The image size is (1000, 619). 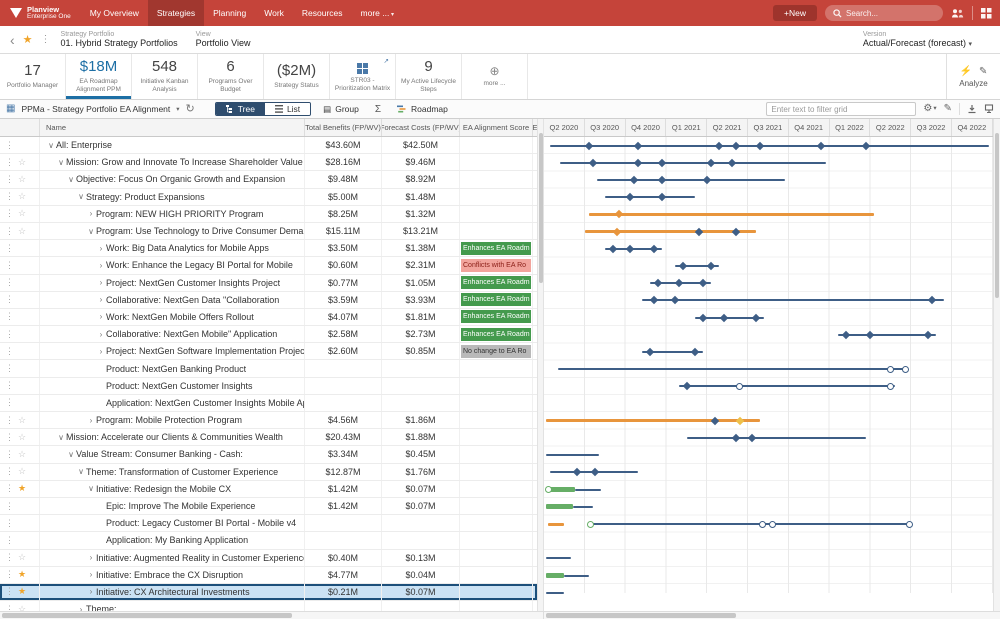 What do you see at coordinates (989, 109) in the screenshot?
I see `print-export-icon` at bounding box center [989, 109].